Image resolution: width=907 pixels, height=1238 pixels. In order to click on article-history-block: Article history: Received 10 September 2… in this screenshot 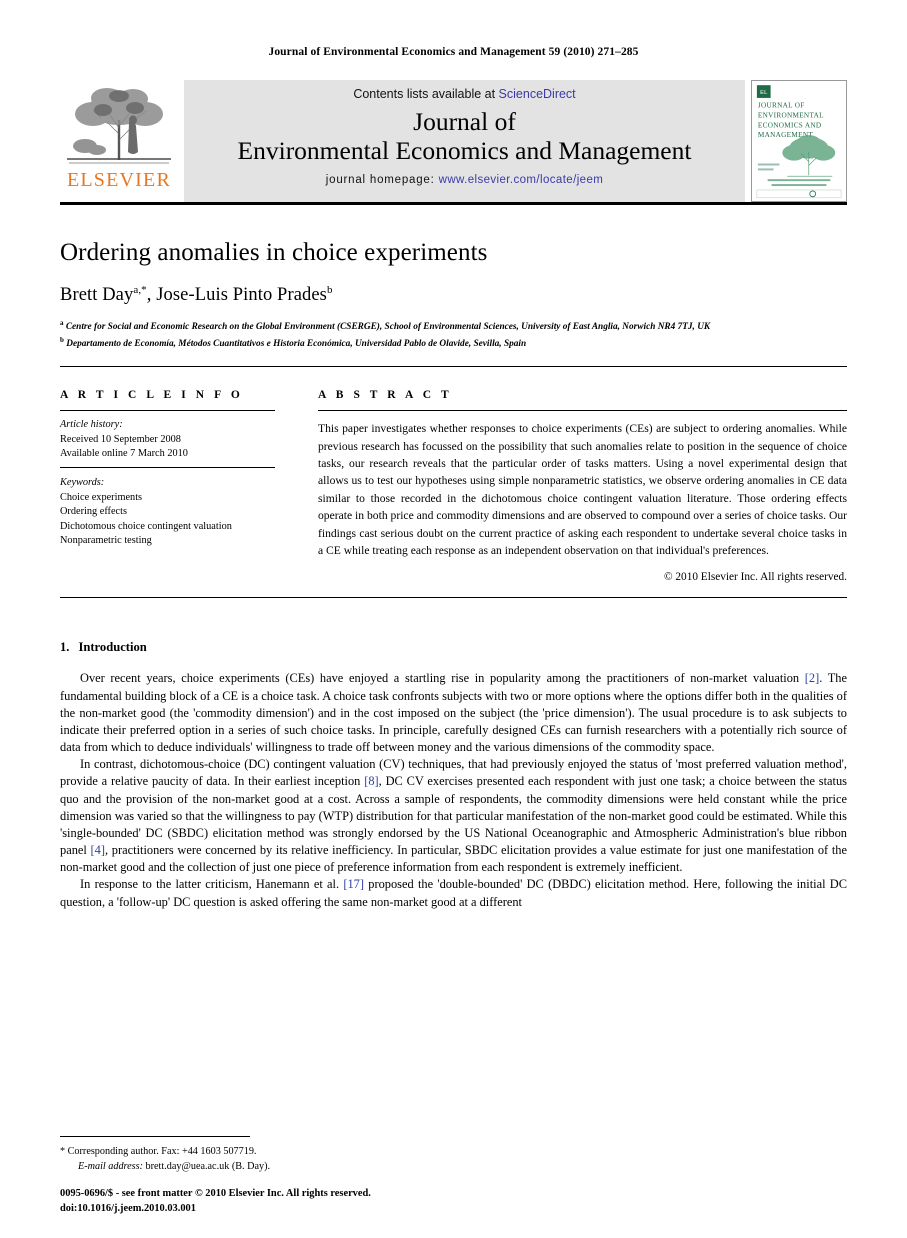, I will do `click(167, 440)`.